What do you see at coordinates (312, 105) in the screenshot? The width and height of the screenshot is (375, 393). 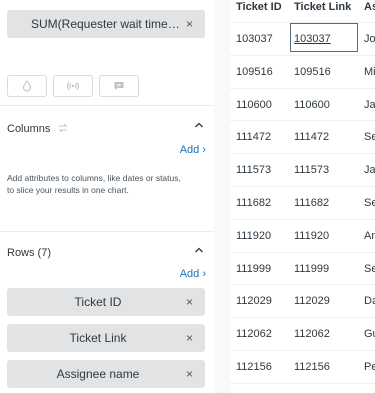 I see `ticket-link-cell: 110600` at bounding box center [312, 105].